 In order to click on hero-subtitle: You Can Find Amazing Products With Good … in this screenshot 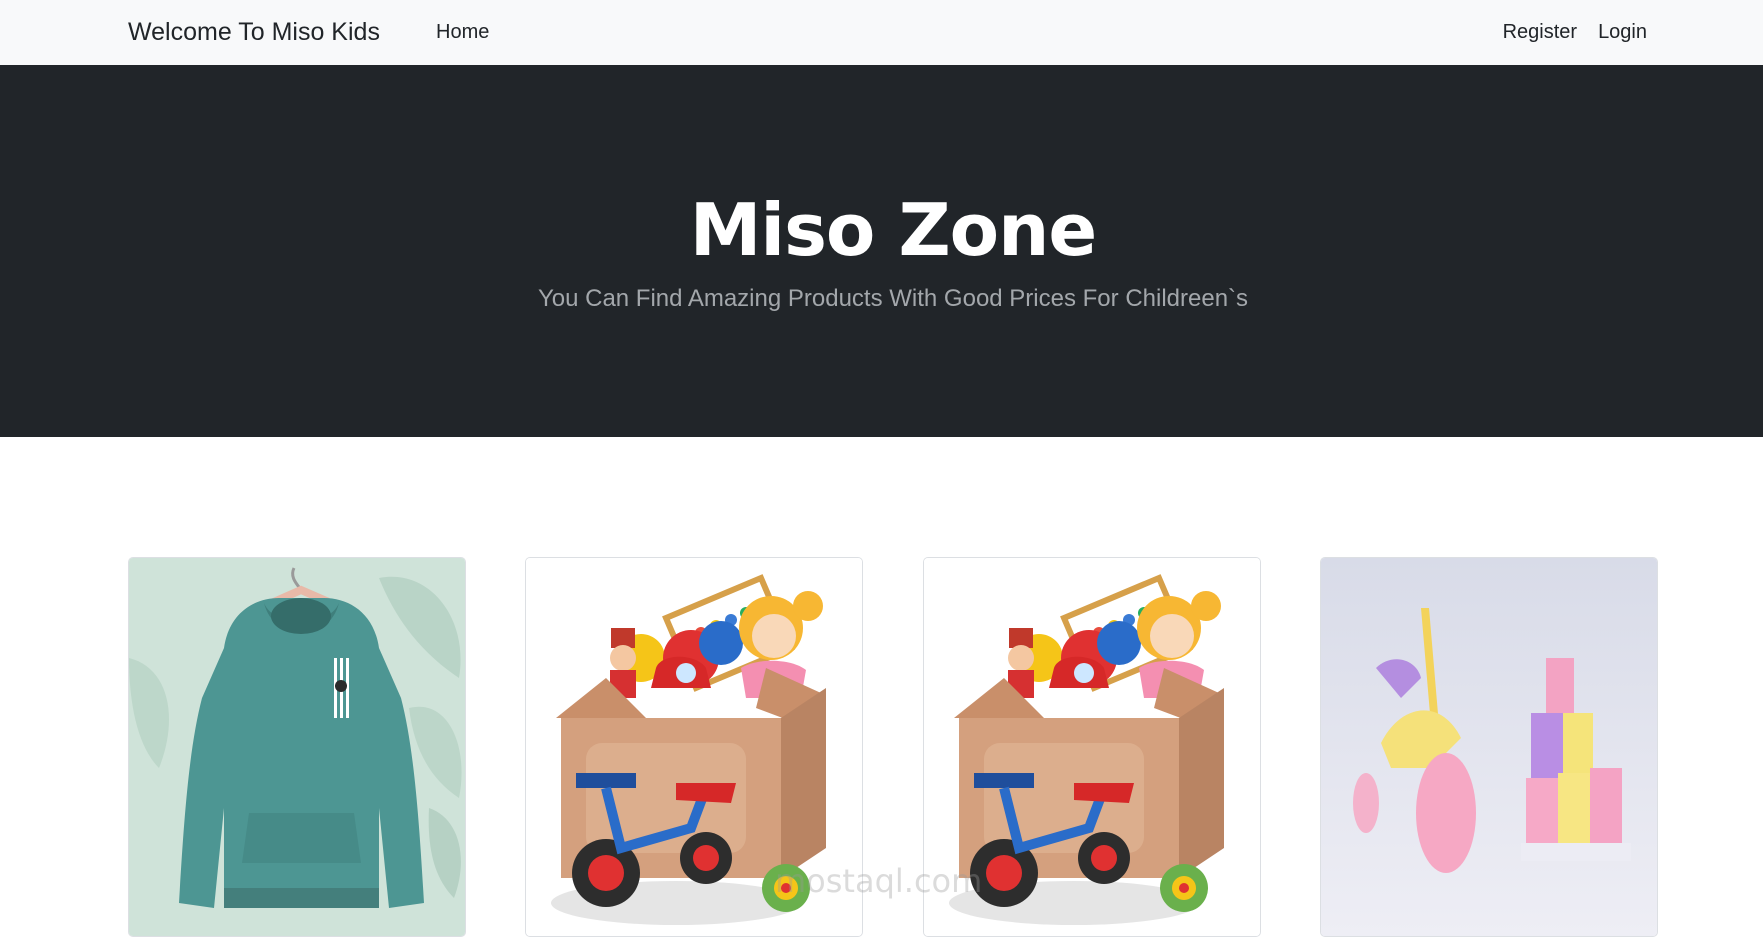, I will do `click(893, 298)`.